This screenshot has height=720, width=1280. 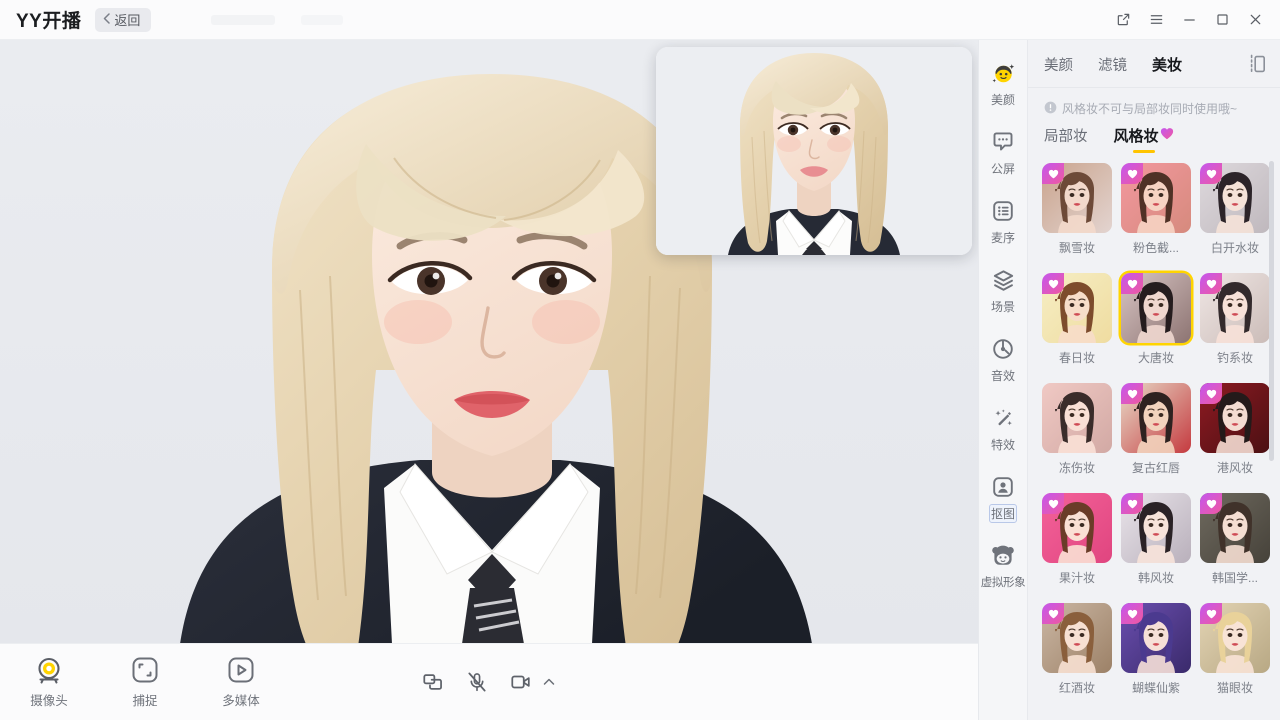 I want to click on scrollbar-thumb, so click(x=1271, y=311).